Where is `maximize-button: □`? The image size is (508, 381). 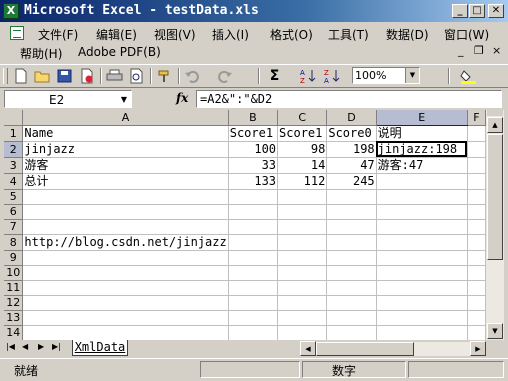 maximize-button: □ is located at coordinates (477, 11).